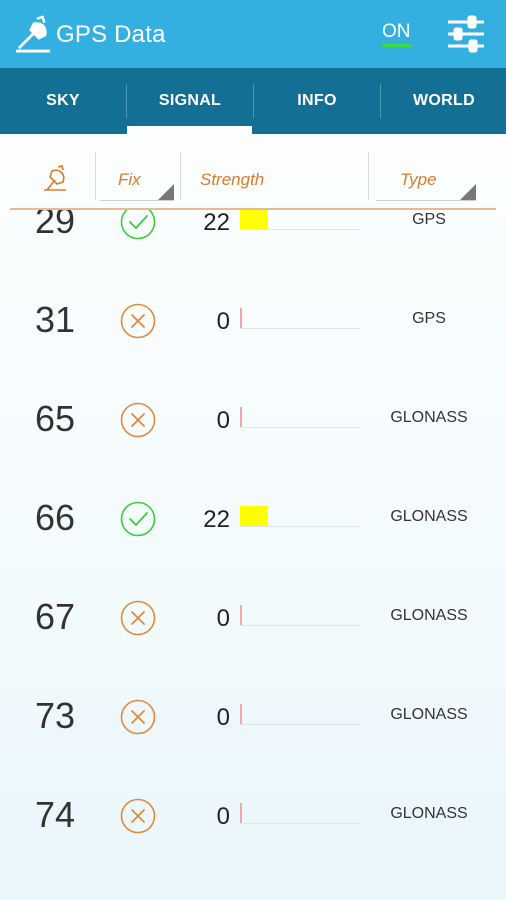 The height and width of the screenshot is (900, 506). I want to click on tab-signal: SIGNAL, so click(190, 101).